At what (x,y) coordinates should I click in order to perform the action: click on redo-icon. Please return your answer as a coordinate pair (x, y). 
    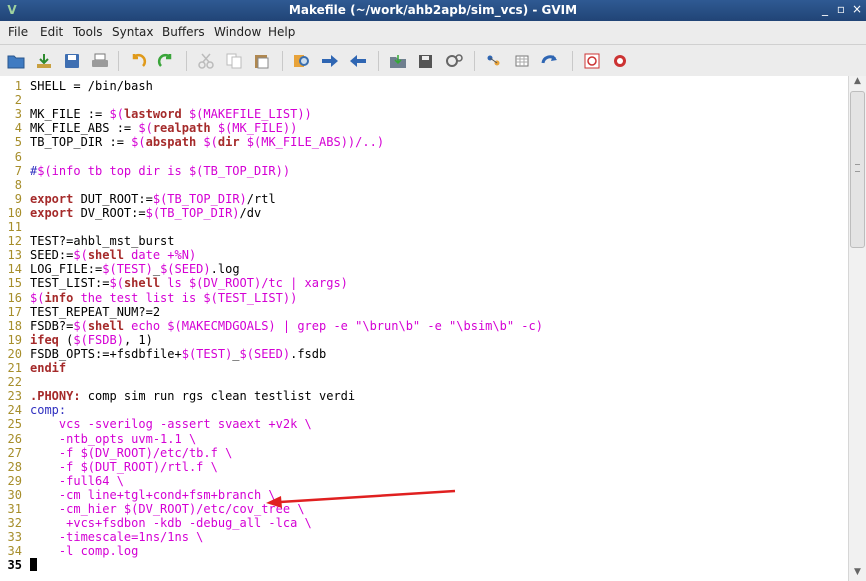
    Looking at the image, I should click on (166, 61).